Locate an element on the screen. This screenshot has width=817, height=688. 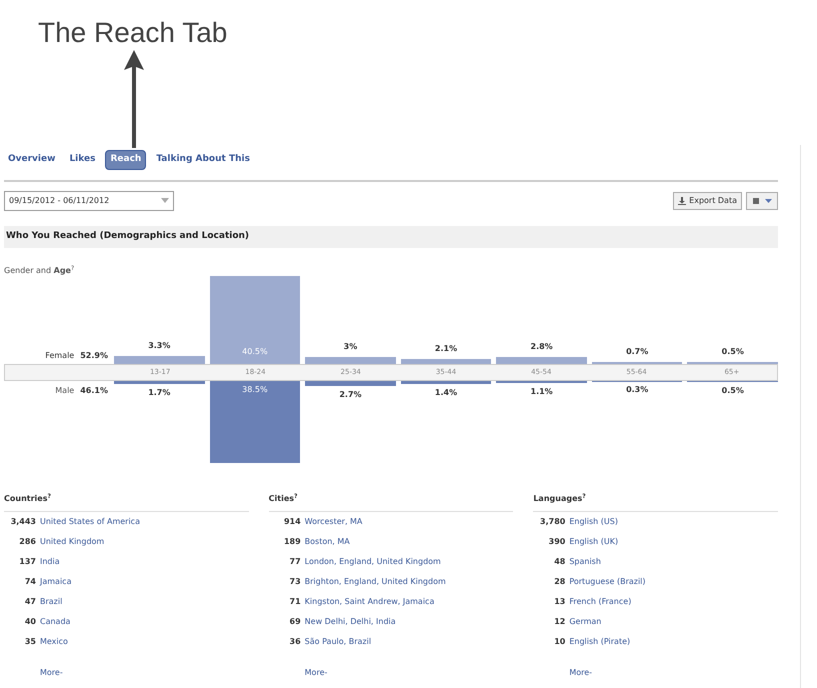
count: 189 is located at coordinates (291, 542).